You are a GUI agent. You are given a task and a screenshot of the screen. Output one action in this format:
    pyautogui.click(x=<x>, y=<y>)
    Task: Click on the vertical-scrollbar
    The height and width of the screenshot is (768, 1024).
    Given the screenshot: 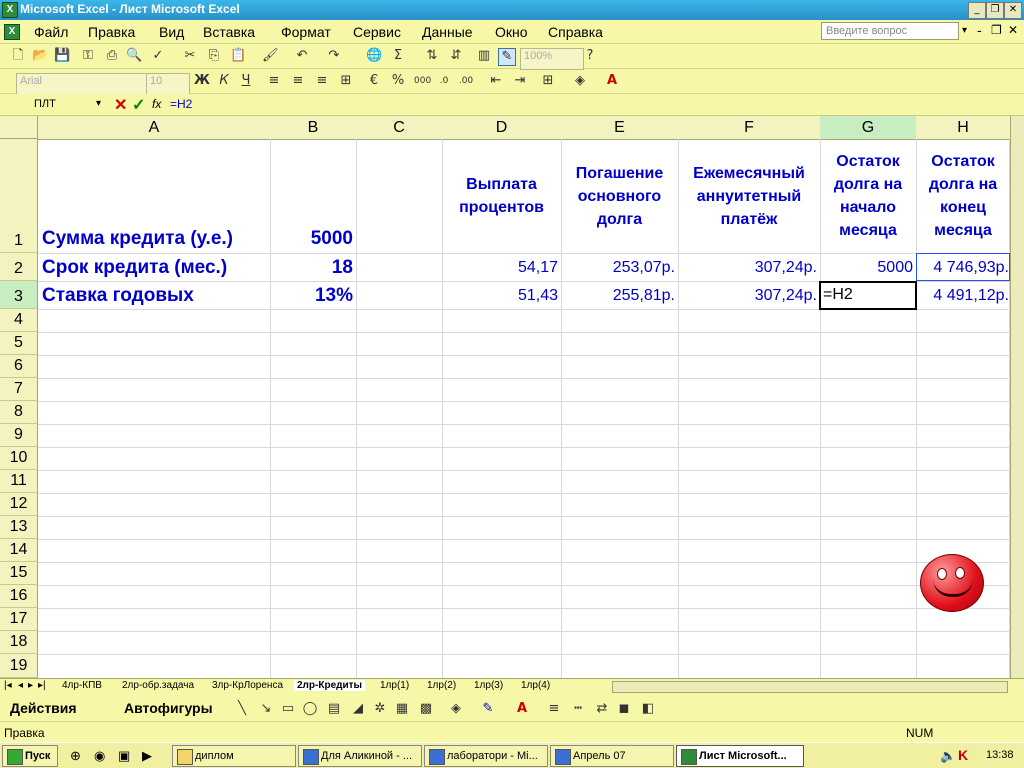 What is the action you would take?
    pyautogui.click(x=1017, y=397)
    